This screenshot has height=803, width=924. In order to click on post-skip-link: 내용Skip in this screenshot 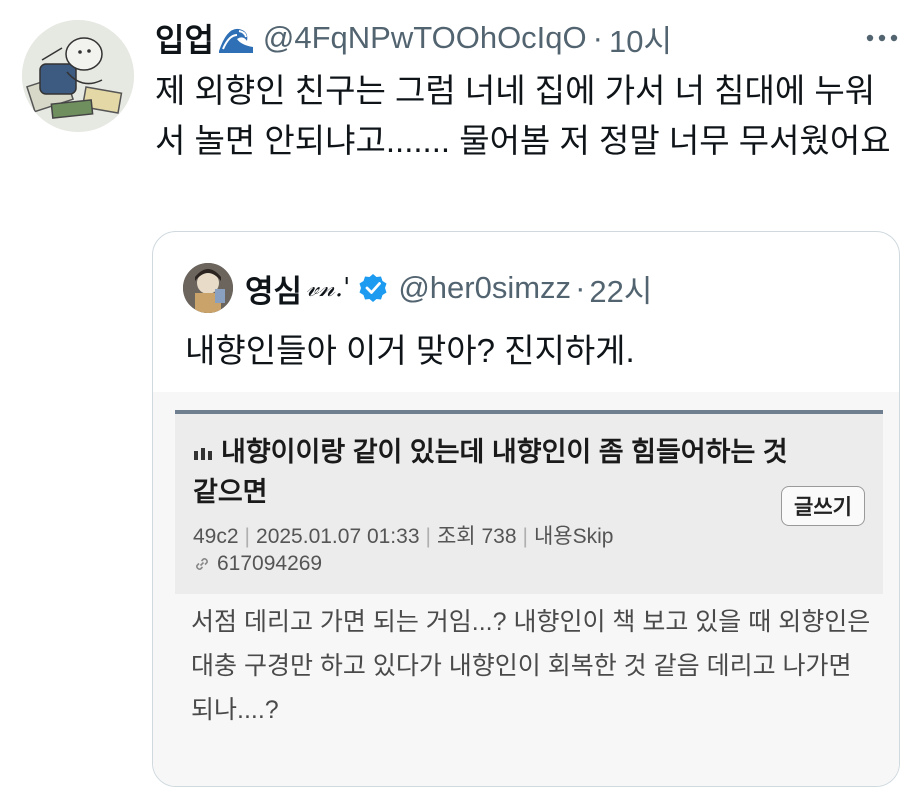, I will do `click(573, 536)`.